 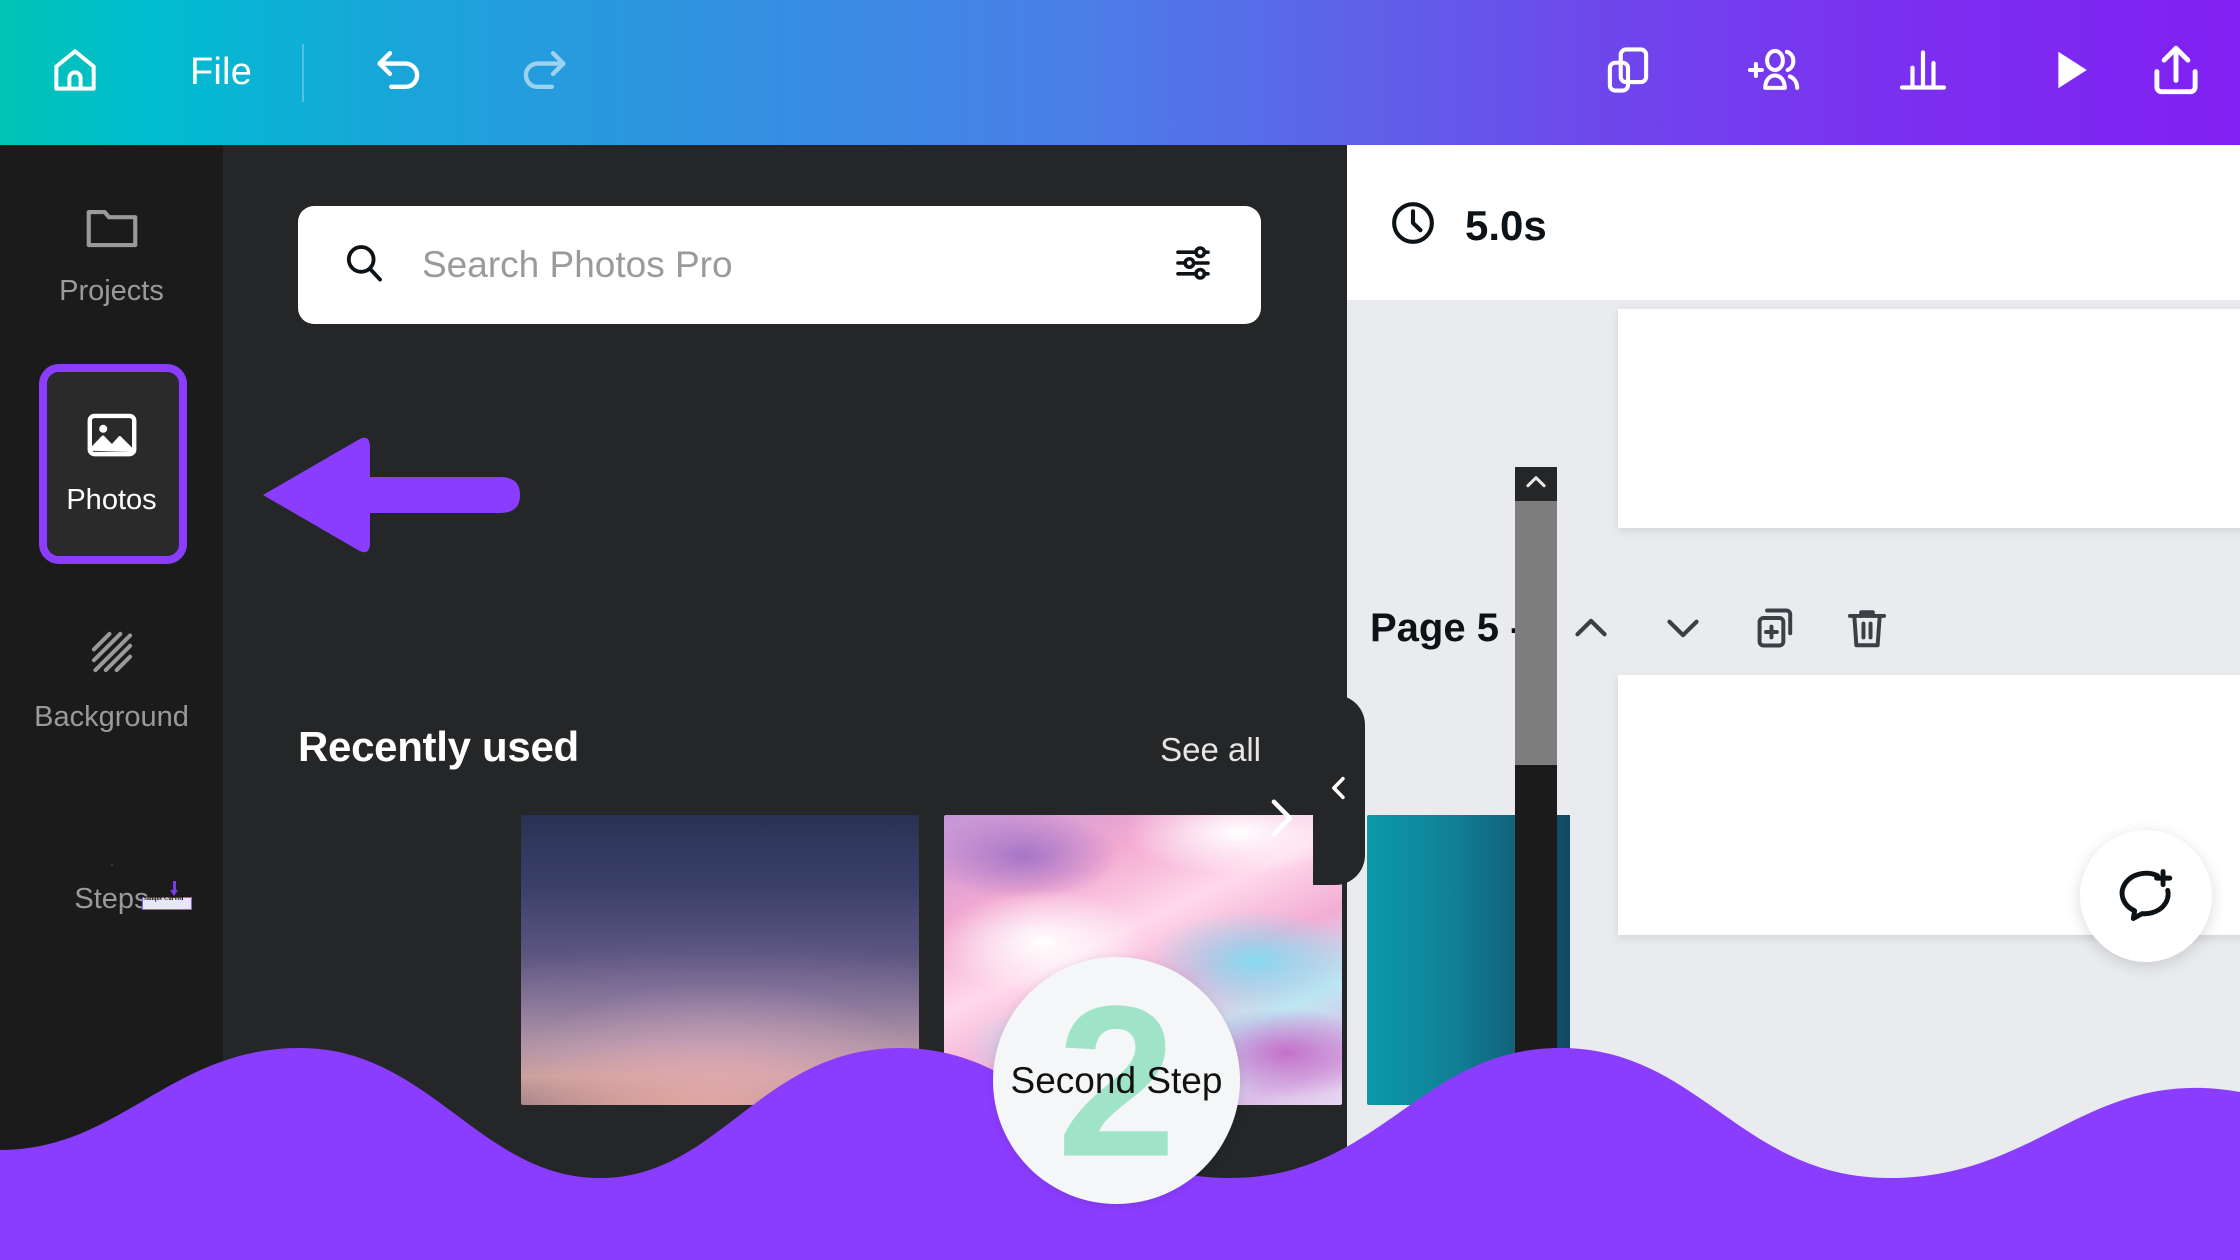 I want to click on duration-value: 5.0s, so click(x=1506, y=225).